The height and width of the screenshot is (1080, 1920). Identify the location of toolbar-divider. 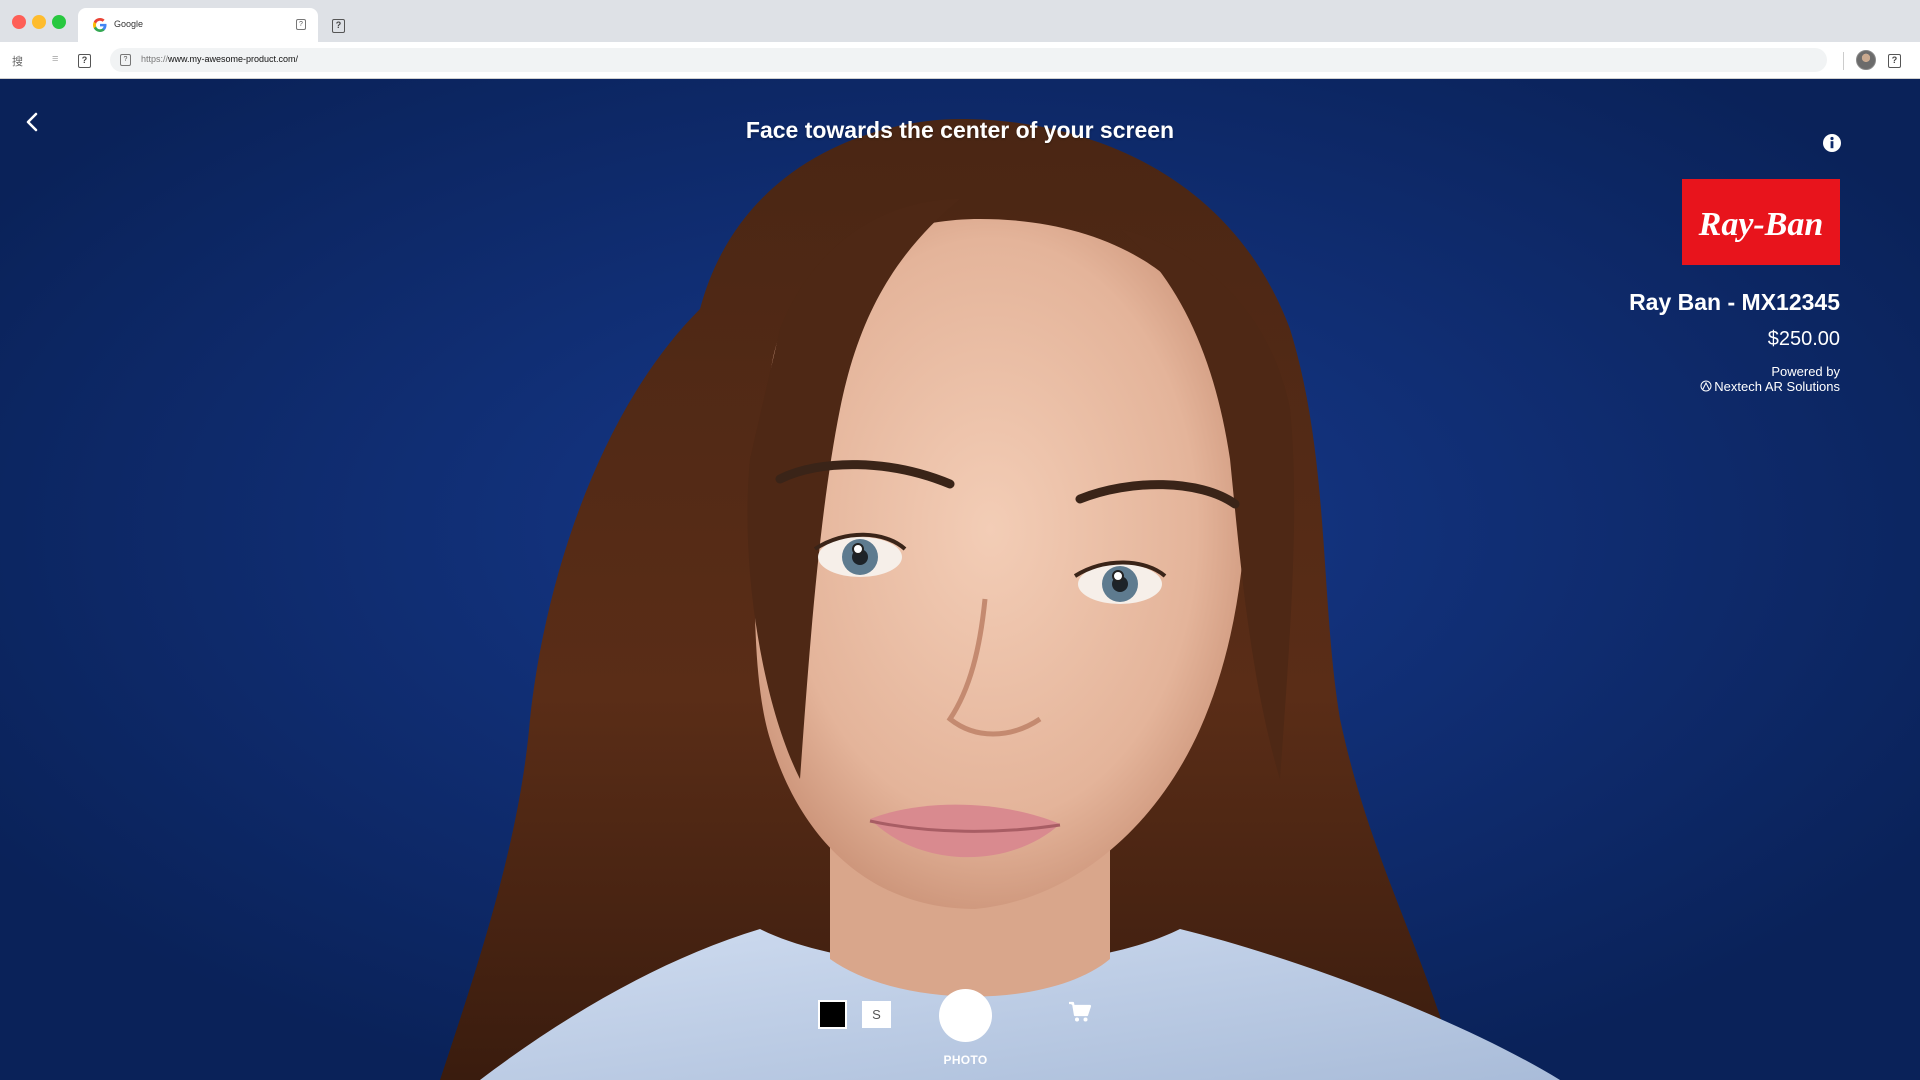
(1843, 61).